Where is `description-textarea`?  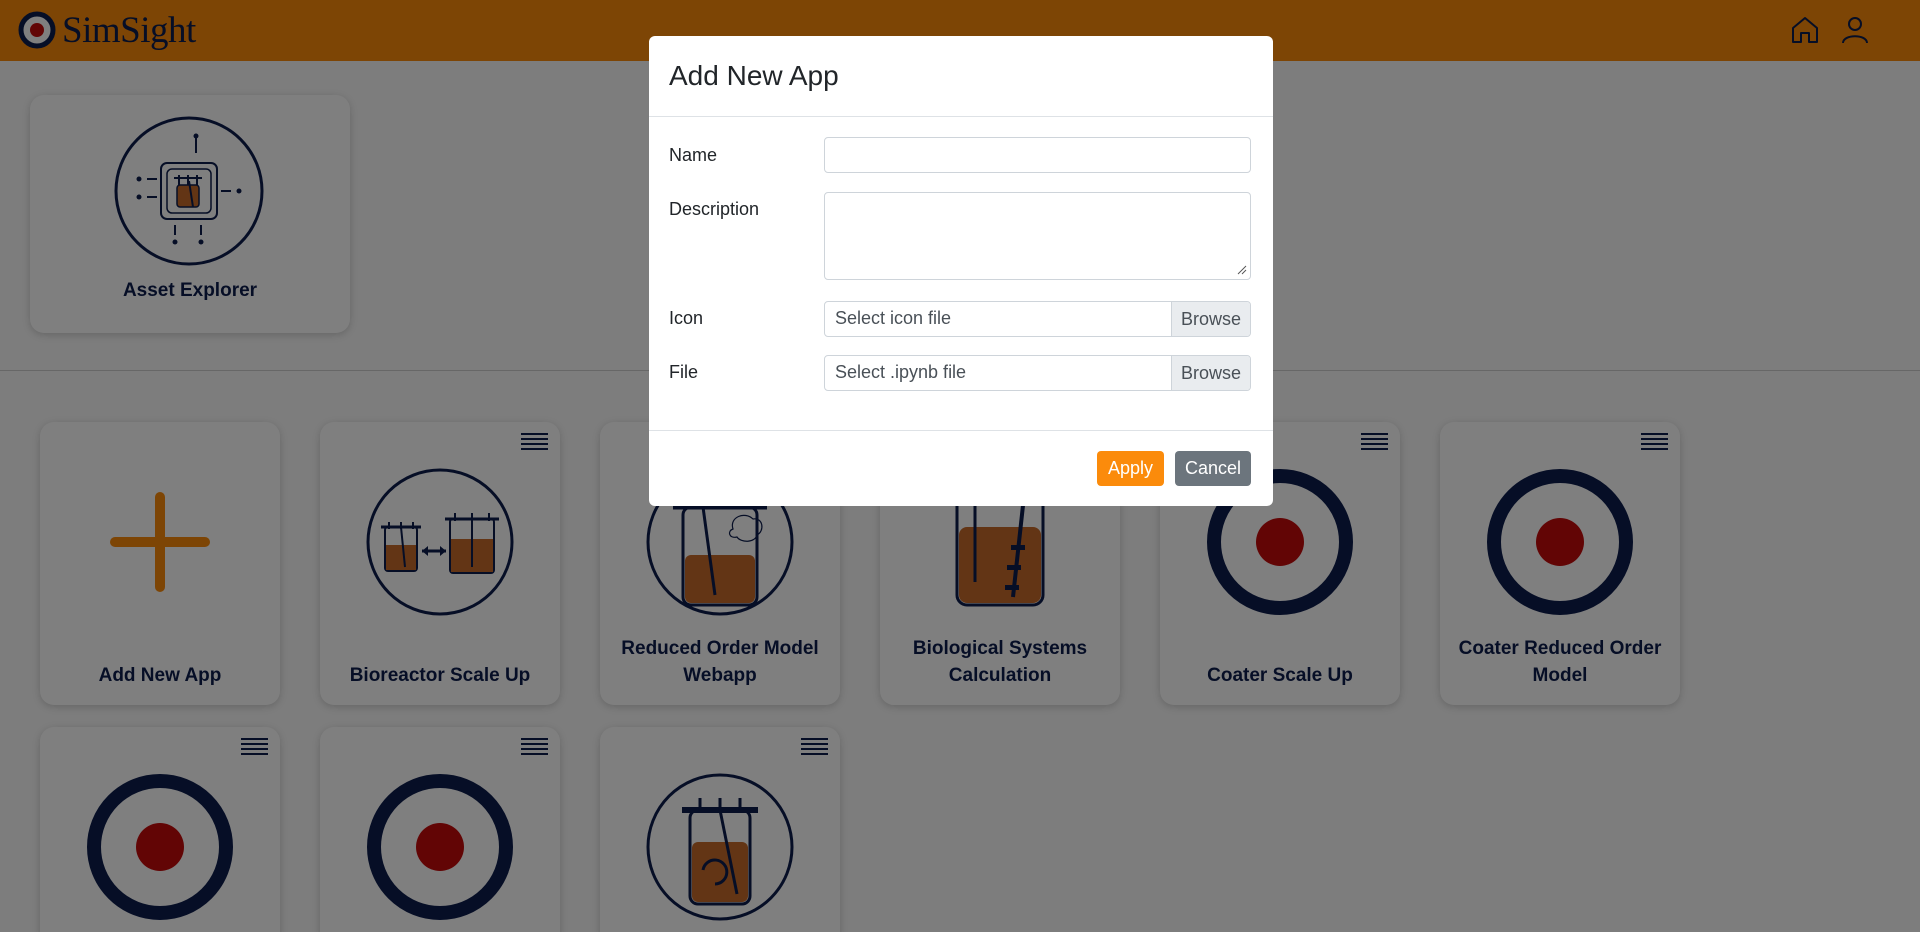
description-textarea is located at coordinates (1037, 236).